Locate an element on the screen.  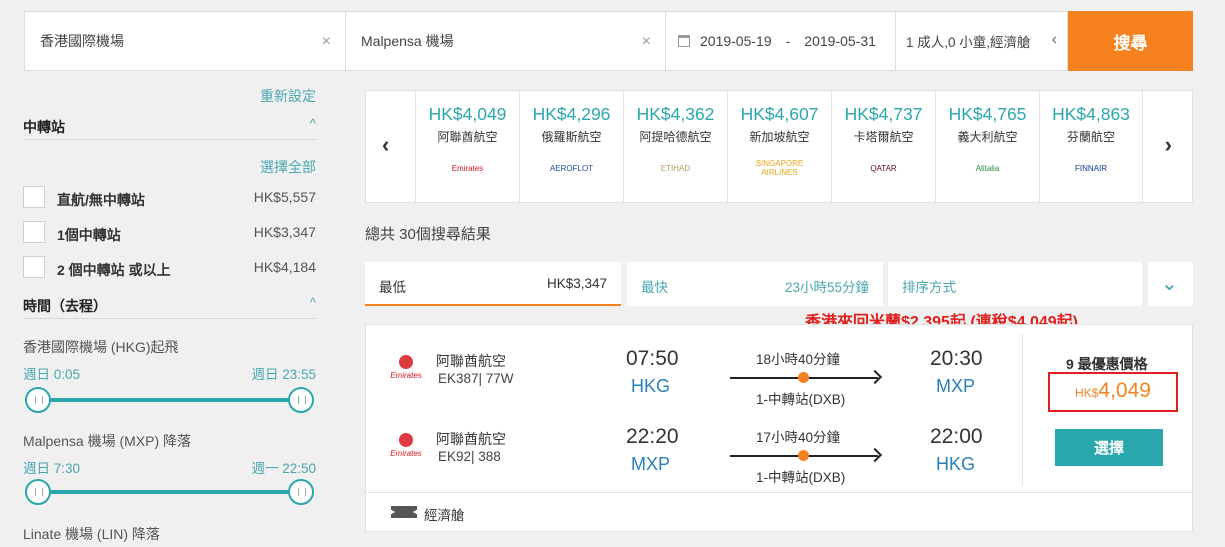
flight-number: EK387| 77W is located at coordinates (476, 378).